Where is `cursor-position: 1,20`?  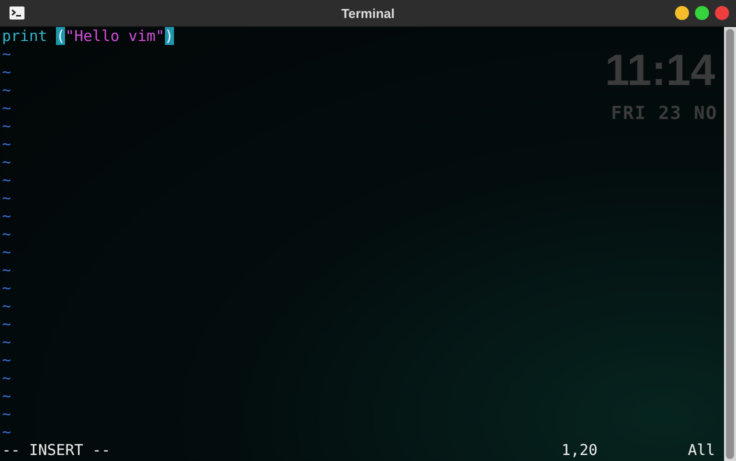
cursor-position: 1,20 is located at coordinates (580, 450).